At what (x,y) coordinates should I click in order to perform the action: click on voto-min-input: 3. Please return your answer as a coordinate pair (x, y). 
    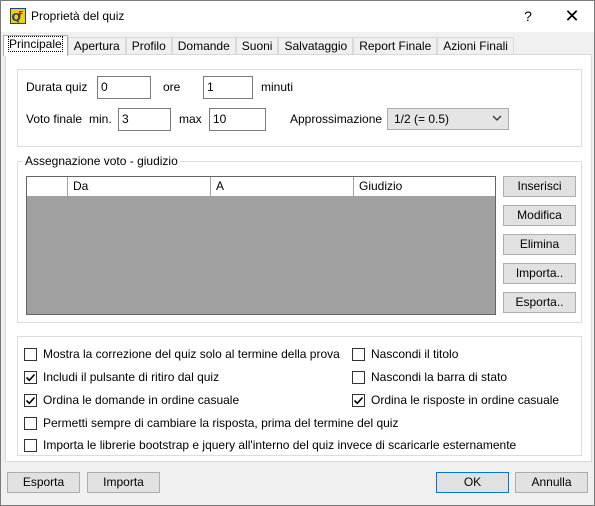
    Looking at the image, I should click on (144, 119).